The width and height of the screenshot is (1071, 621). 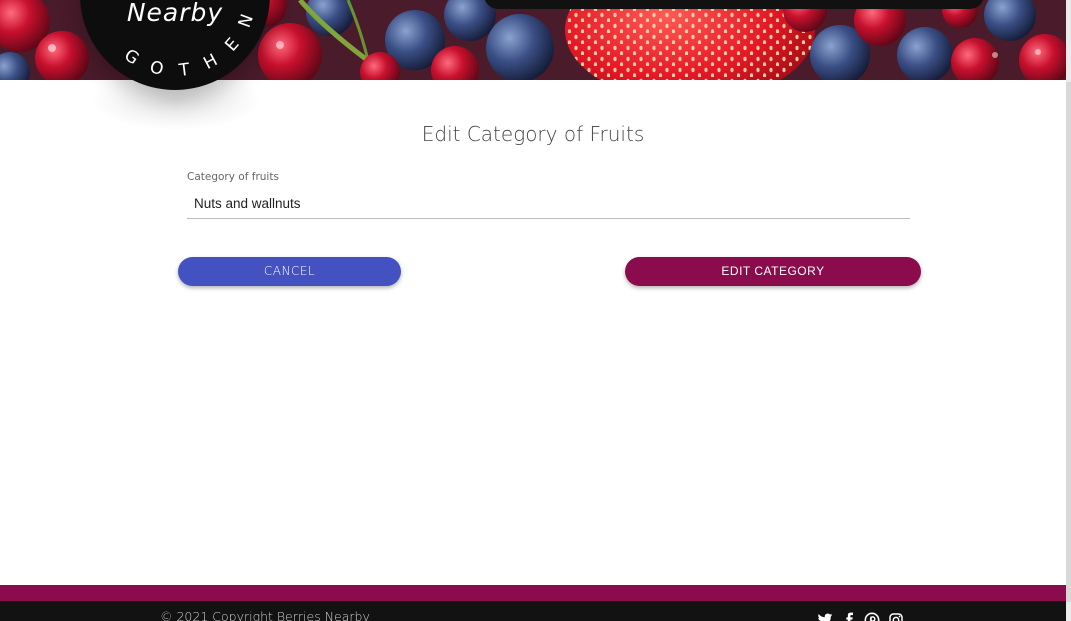 What do you see at coordinates (289, 271) in the screenshot?
I see `cancel-button: CANCEL` at bounding box center [289, 271].